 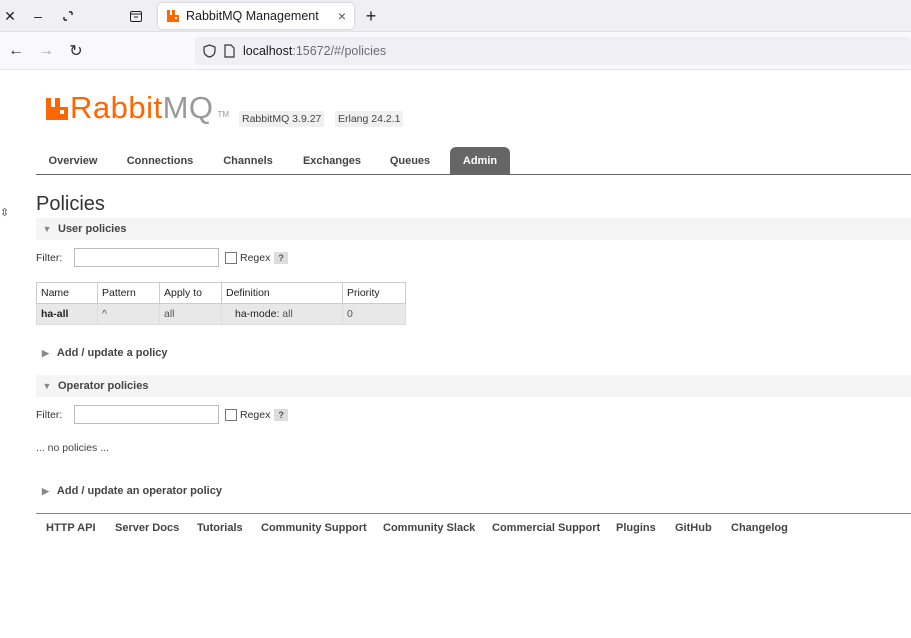 I want to click on footer-link-plugins: Plugins, so click(x=636, y=528).